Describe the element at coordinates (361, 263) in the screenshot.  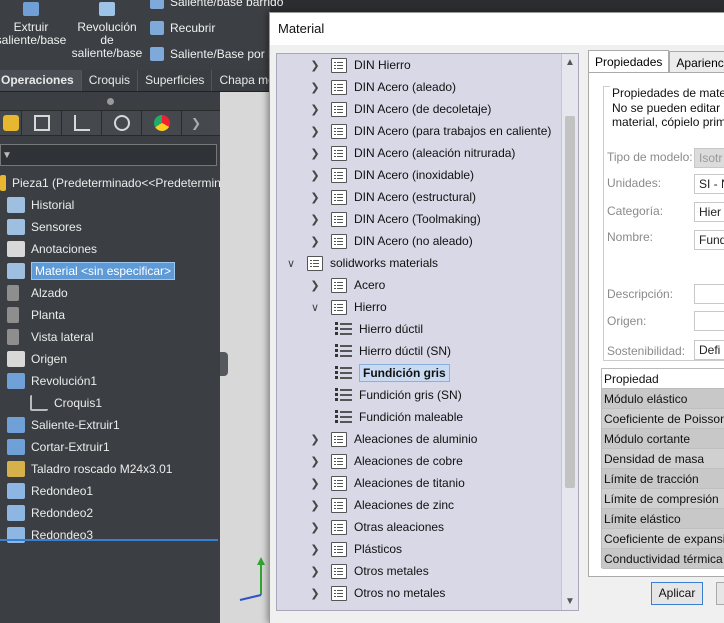
I see `material-category-node: ∨ solidworks materials` at that location.